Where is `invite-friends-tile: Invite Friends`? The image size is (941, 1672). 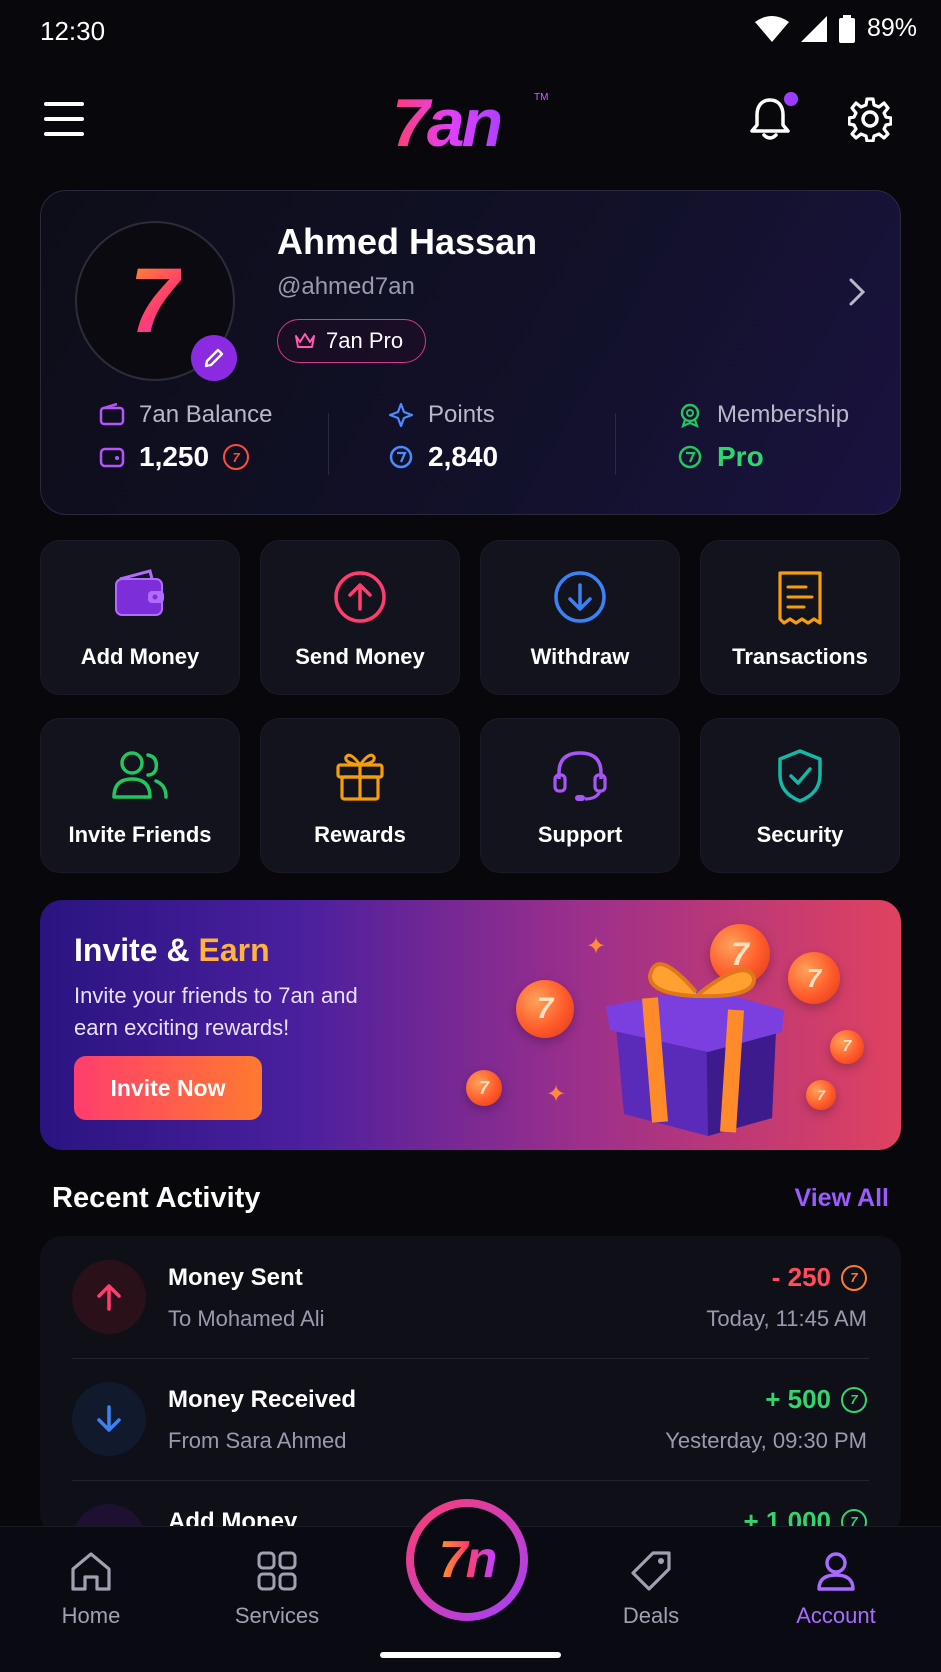 invite-friends-tile: Invite Friends is located at coordinates (140, 795).